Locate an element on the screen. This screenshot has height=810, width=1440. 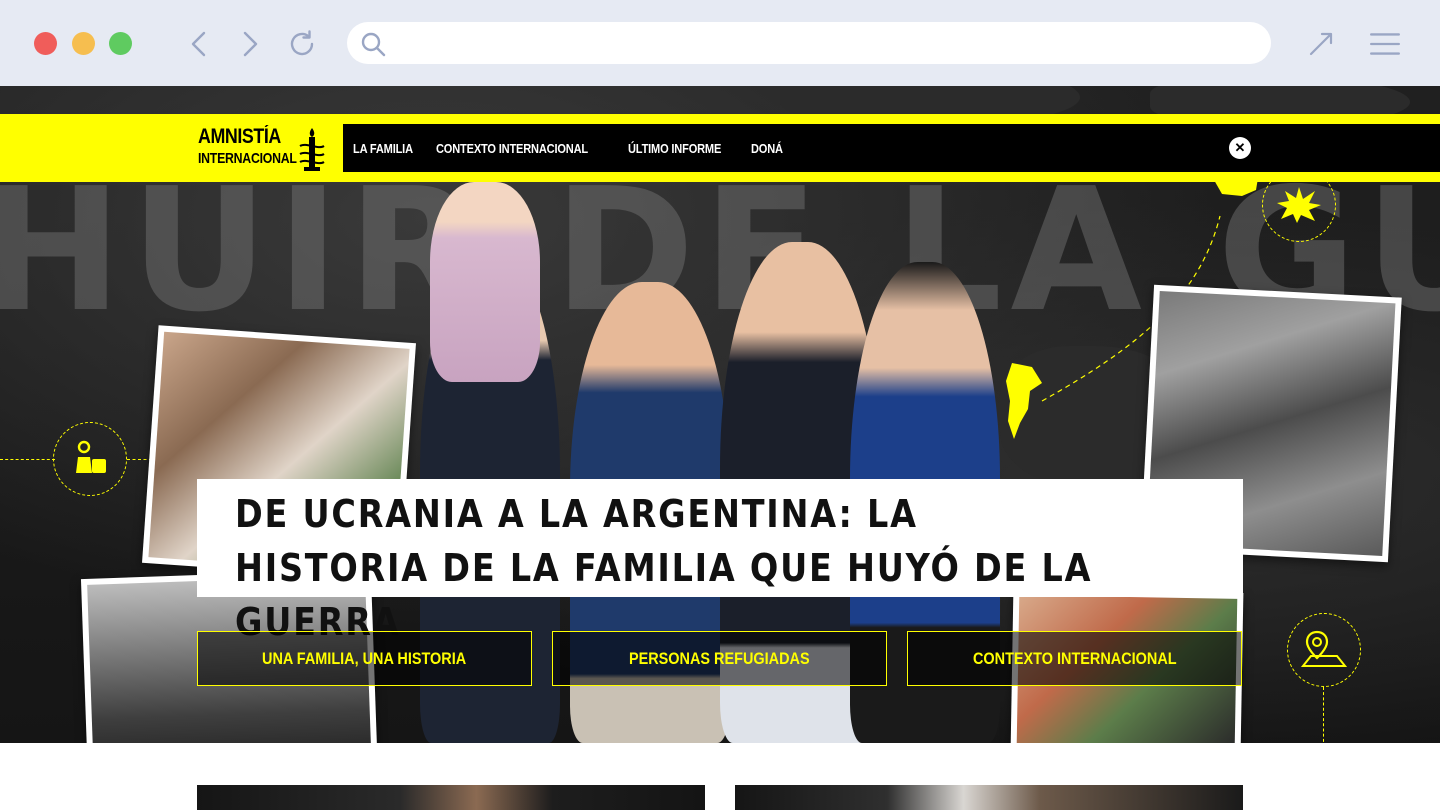
menu-icon is located at coordinates (1385, 44).